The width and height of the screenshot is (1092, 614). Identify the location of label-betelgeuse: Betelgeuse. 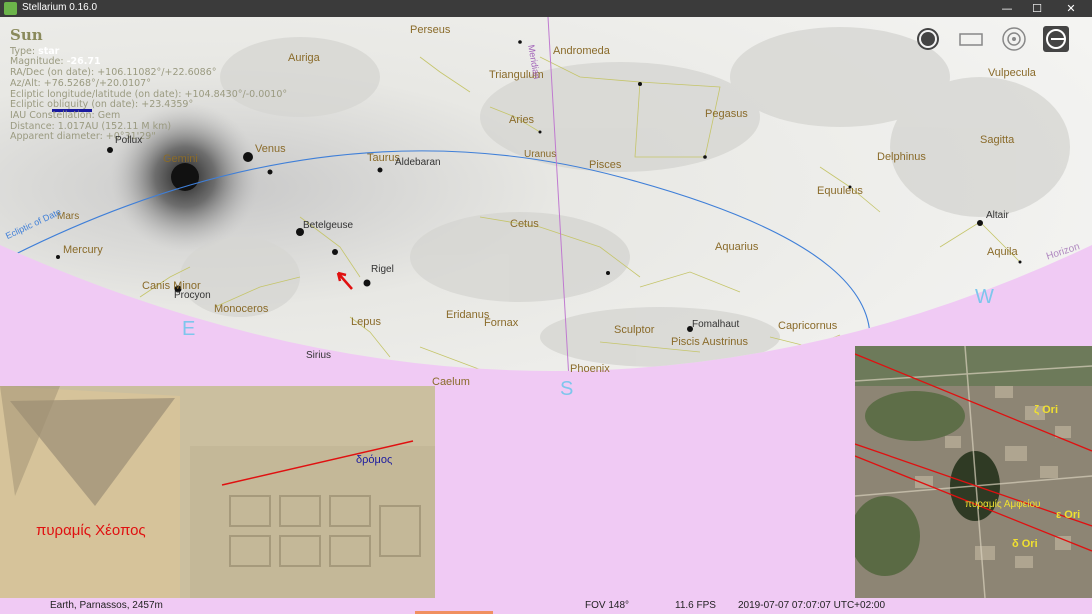
(328, 225).